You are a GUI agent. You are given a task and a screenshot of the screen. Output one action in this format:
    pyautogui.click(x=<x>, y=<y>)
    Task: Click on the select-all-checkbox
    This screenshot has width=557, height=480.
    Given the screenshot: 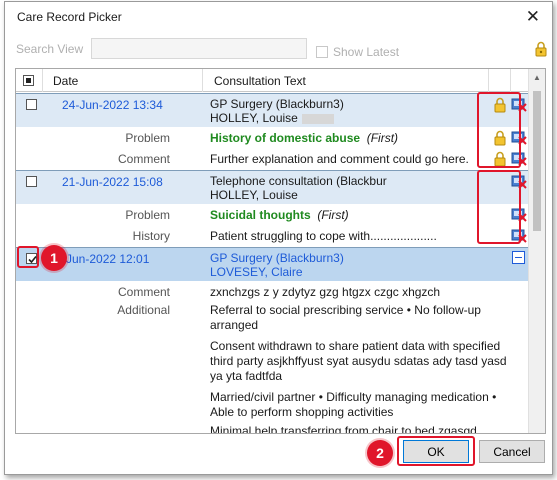 What is the action you would take?
    pyautogui.click(x=28, y=80)
    